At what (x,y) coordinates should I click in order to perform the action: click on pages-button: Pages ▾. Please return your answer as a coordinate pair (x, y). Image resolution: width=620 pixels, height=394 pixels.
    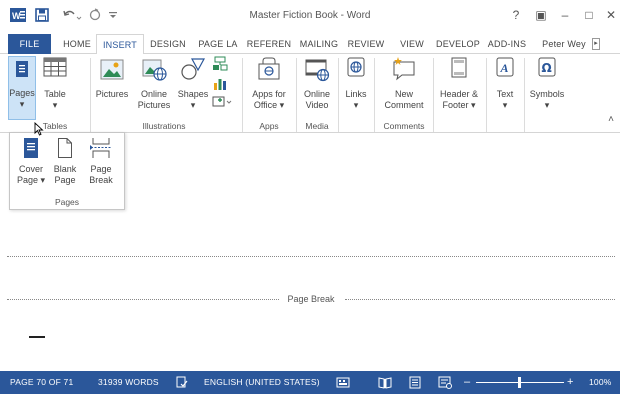
    Looking at the image, I should click on (22, 88).